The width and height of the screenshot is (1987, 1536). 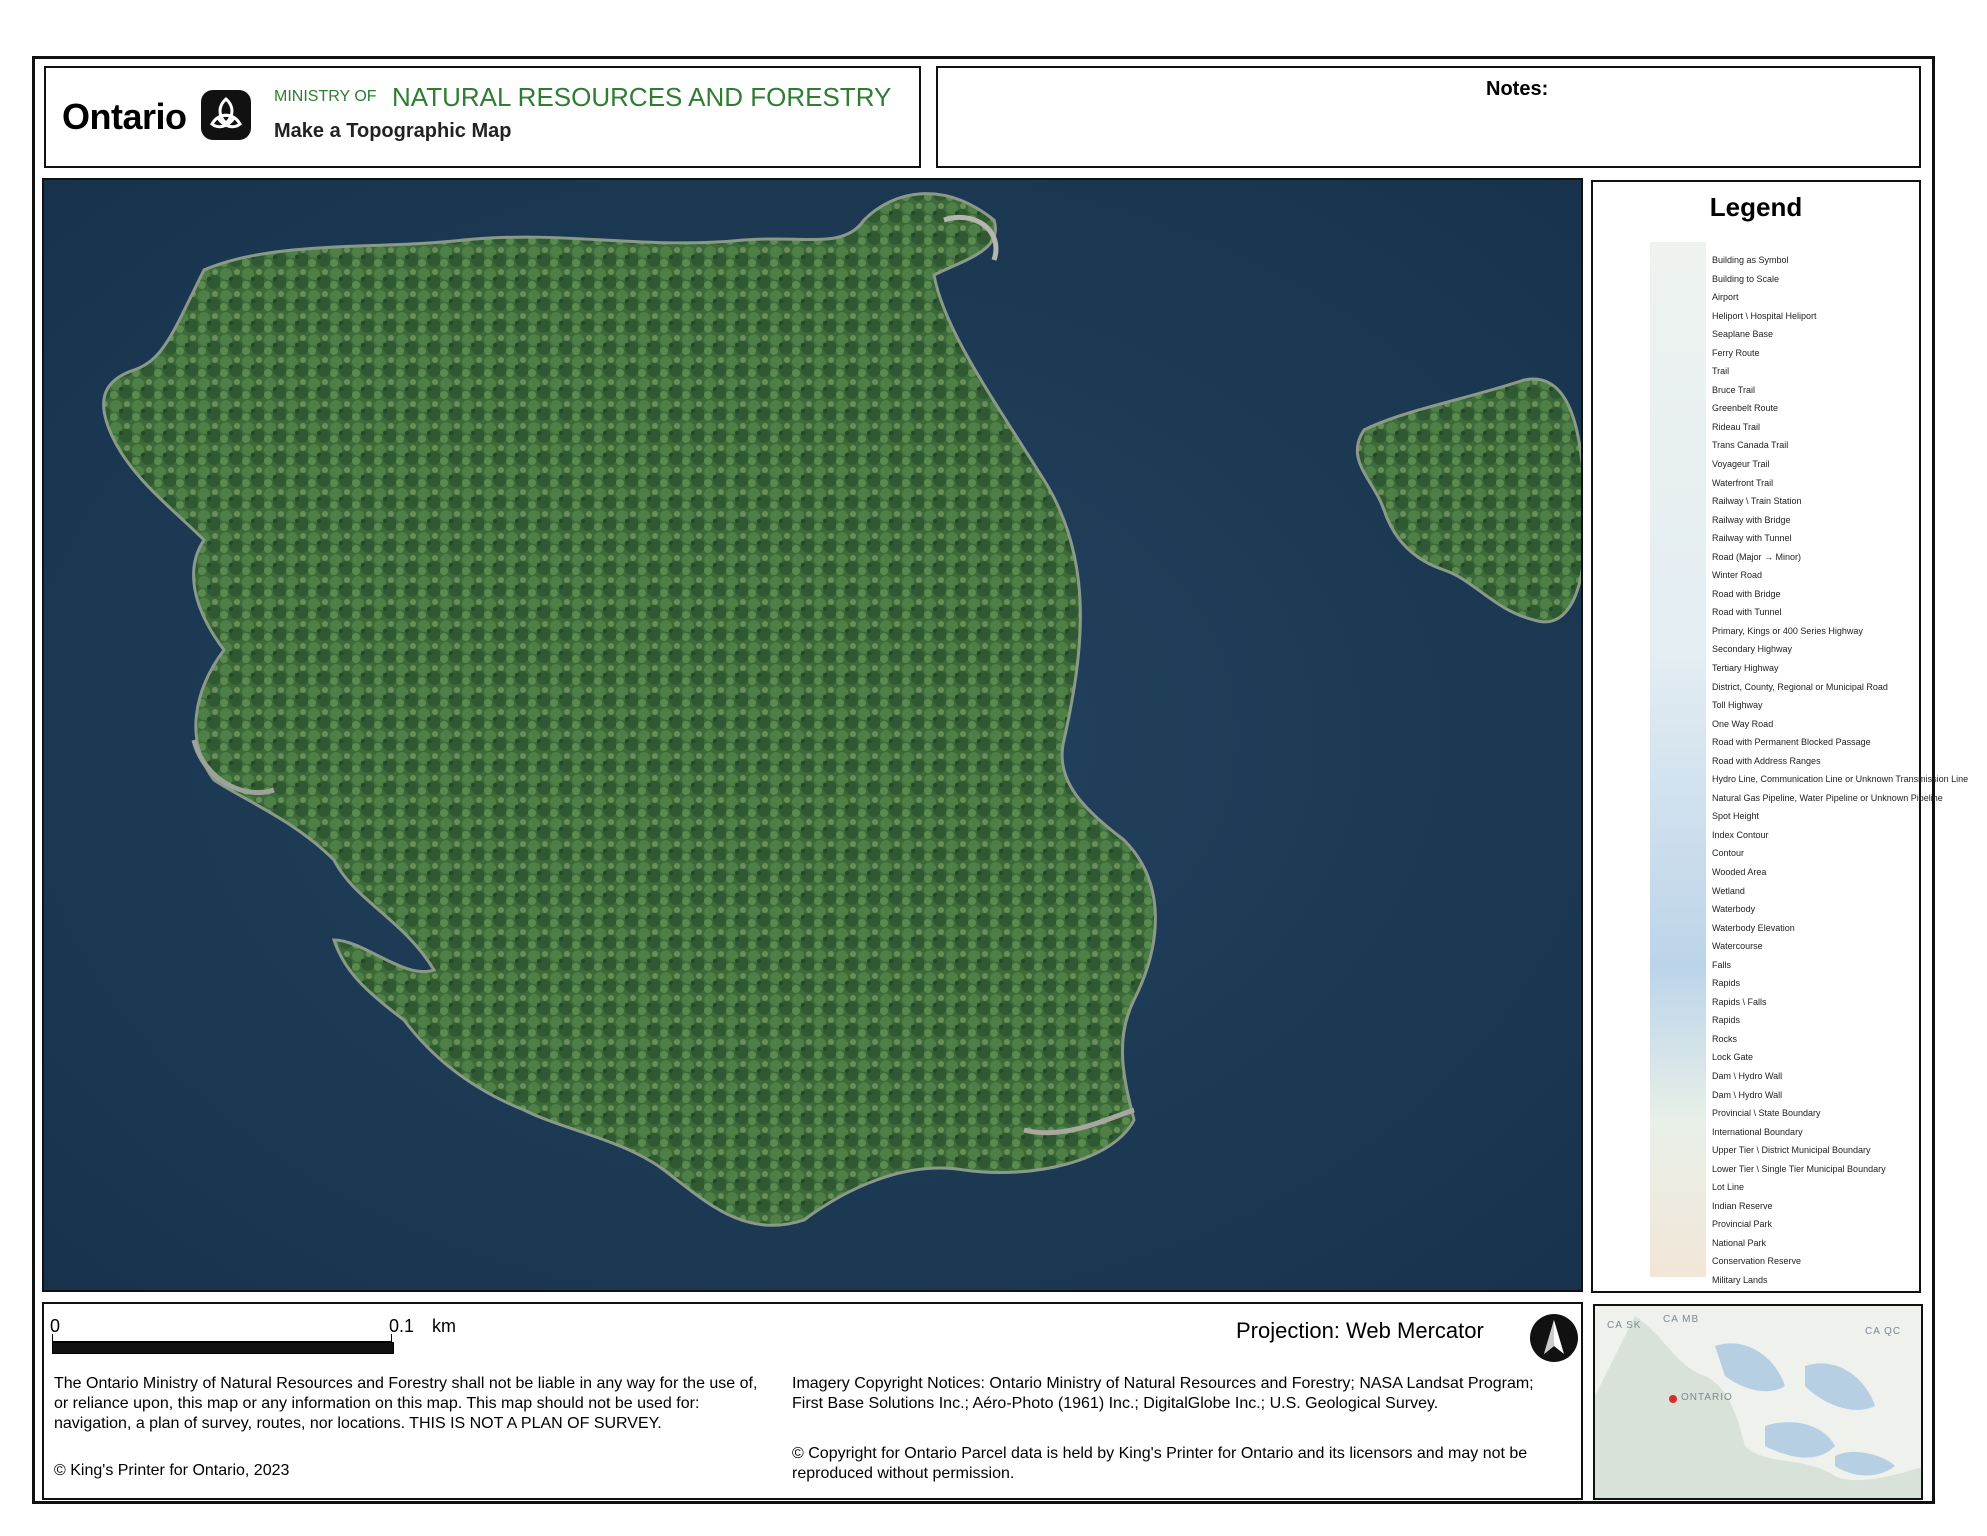 I want to click on legend-item: Wetland, so click(x=1698, y=891).